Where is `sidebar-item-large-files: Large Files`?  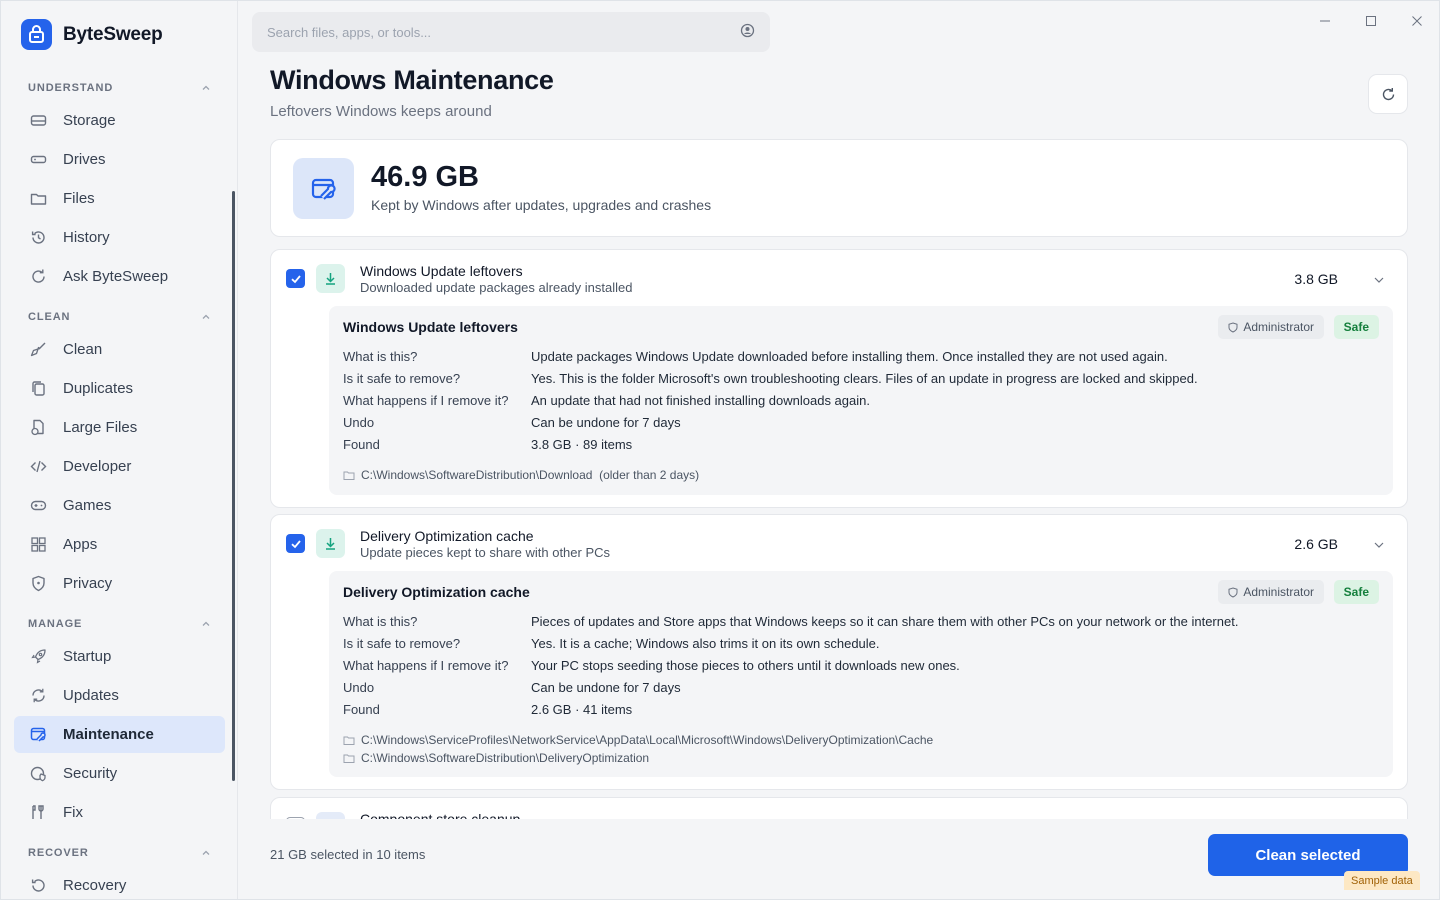
sidebar-item-large-files: Large Files is located at coordinates (119, 427).